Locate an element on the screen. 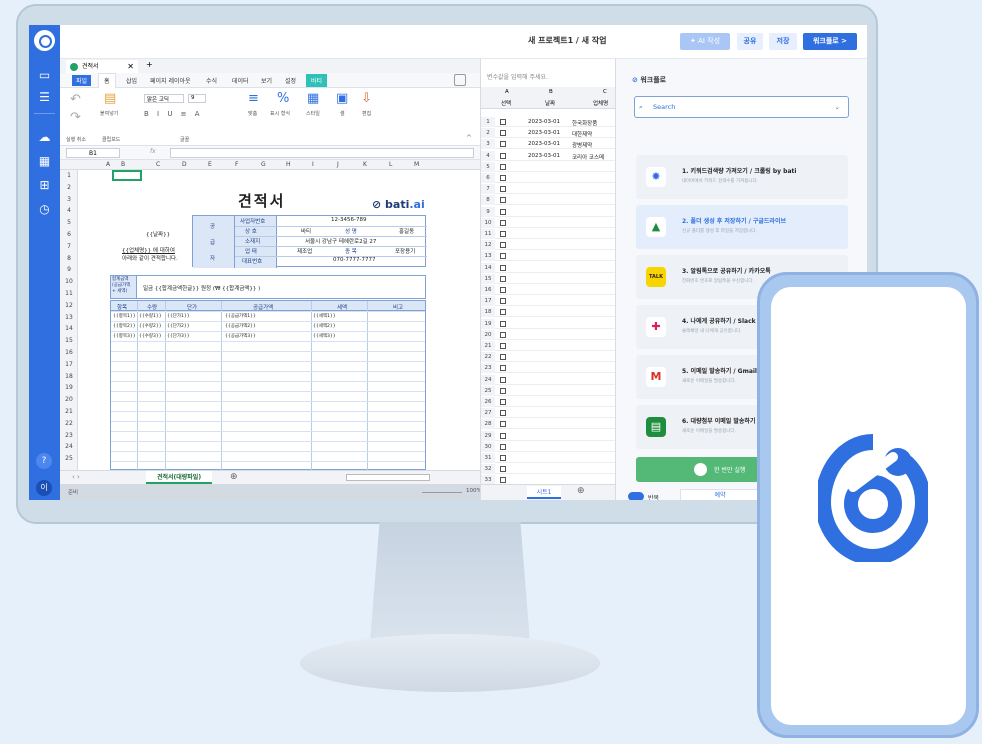  workflow-button: 워크플로 > is located at coordinates (830, 41).